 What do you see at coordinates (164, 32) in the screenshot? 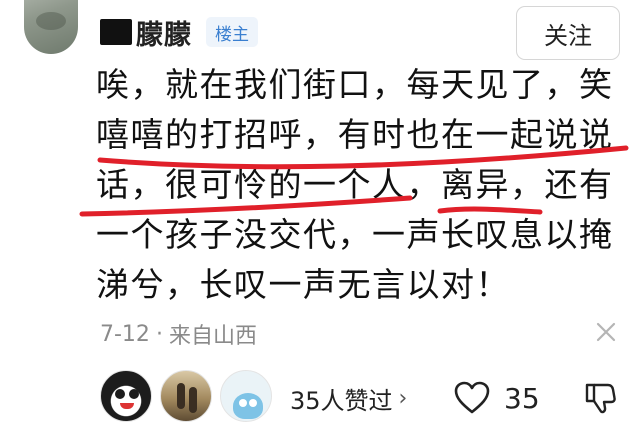
I see `author-name: 朦朦` at bounding box center [164, 32].